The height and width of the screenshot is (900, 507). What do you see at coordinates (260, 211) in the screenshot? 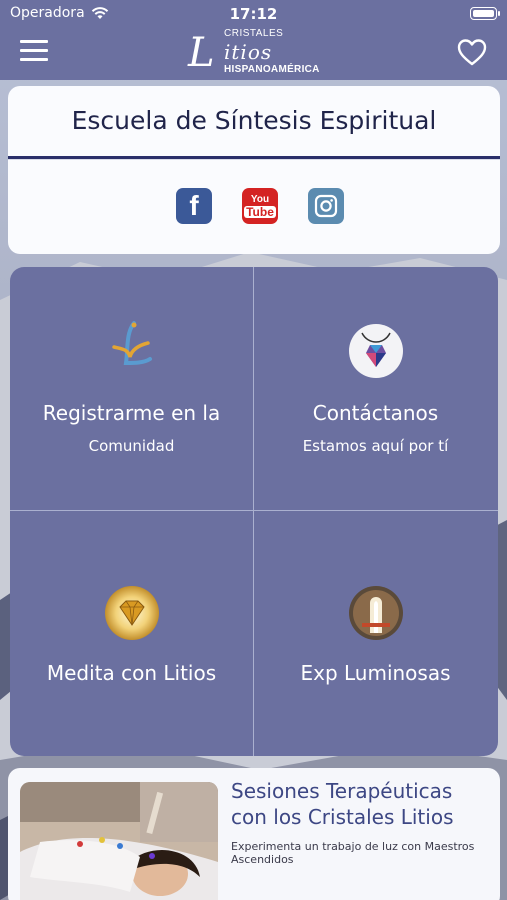
I see `youtube-glyph-bottom: Tube` at bounding box center [260, 211].